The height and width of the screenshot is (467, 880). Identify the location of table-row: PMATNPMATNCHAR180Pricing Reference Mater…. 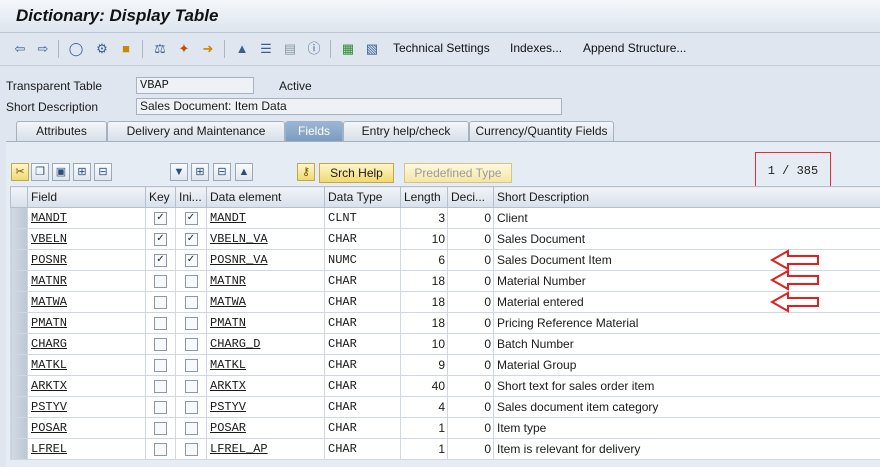
(445, 323).